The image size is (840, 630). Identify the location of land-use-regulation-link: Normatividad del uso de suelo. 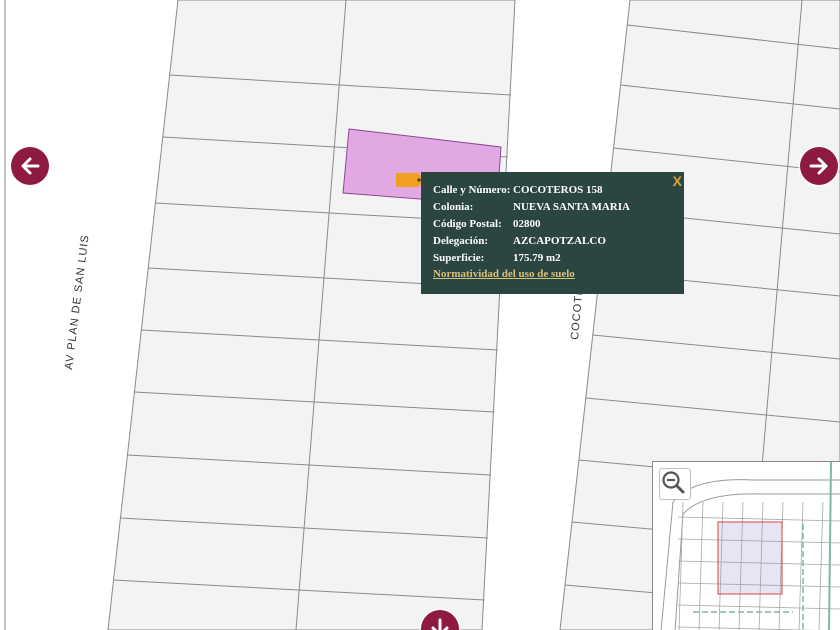
(553, 274).